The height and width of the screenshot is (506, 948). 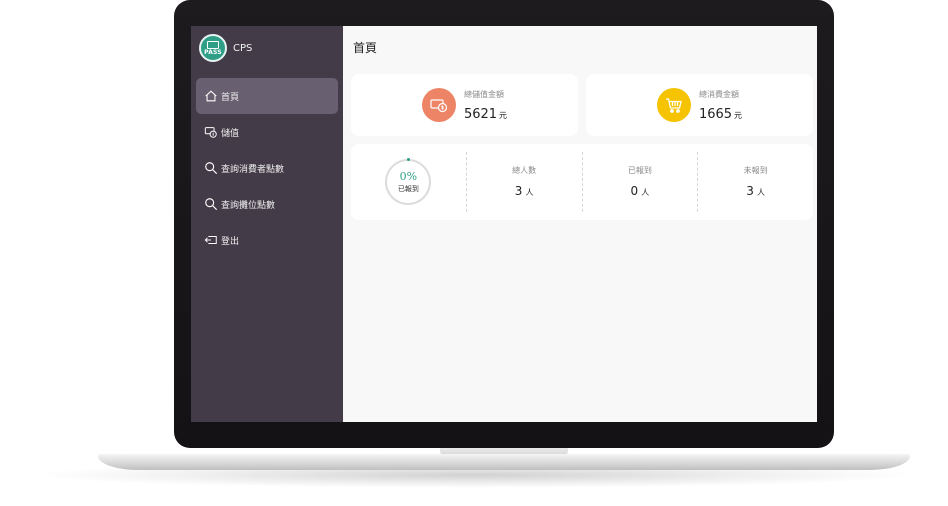 What do you see at coordinates (582, 105) in the screenshot?
I see `stats-row: 總儲值金額 5621 元 總消費金額 1665 元` at bounding box center [582, 105].